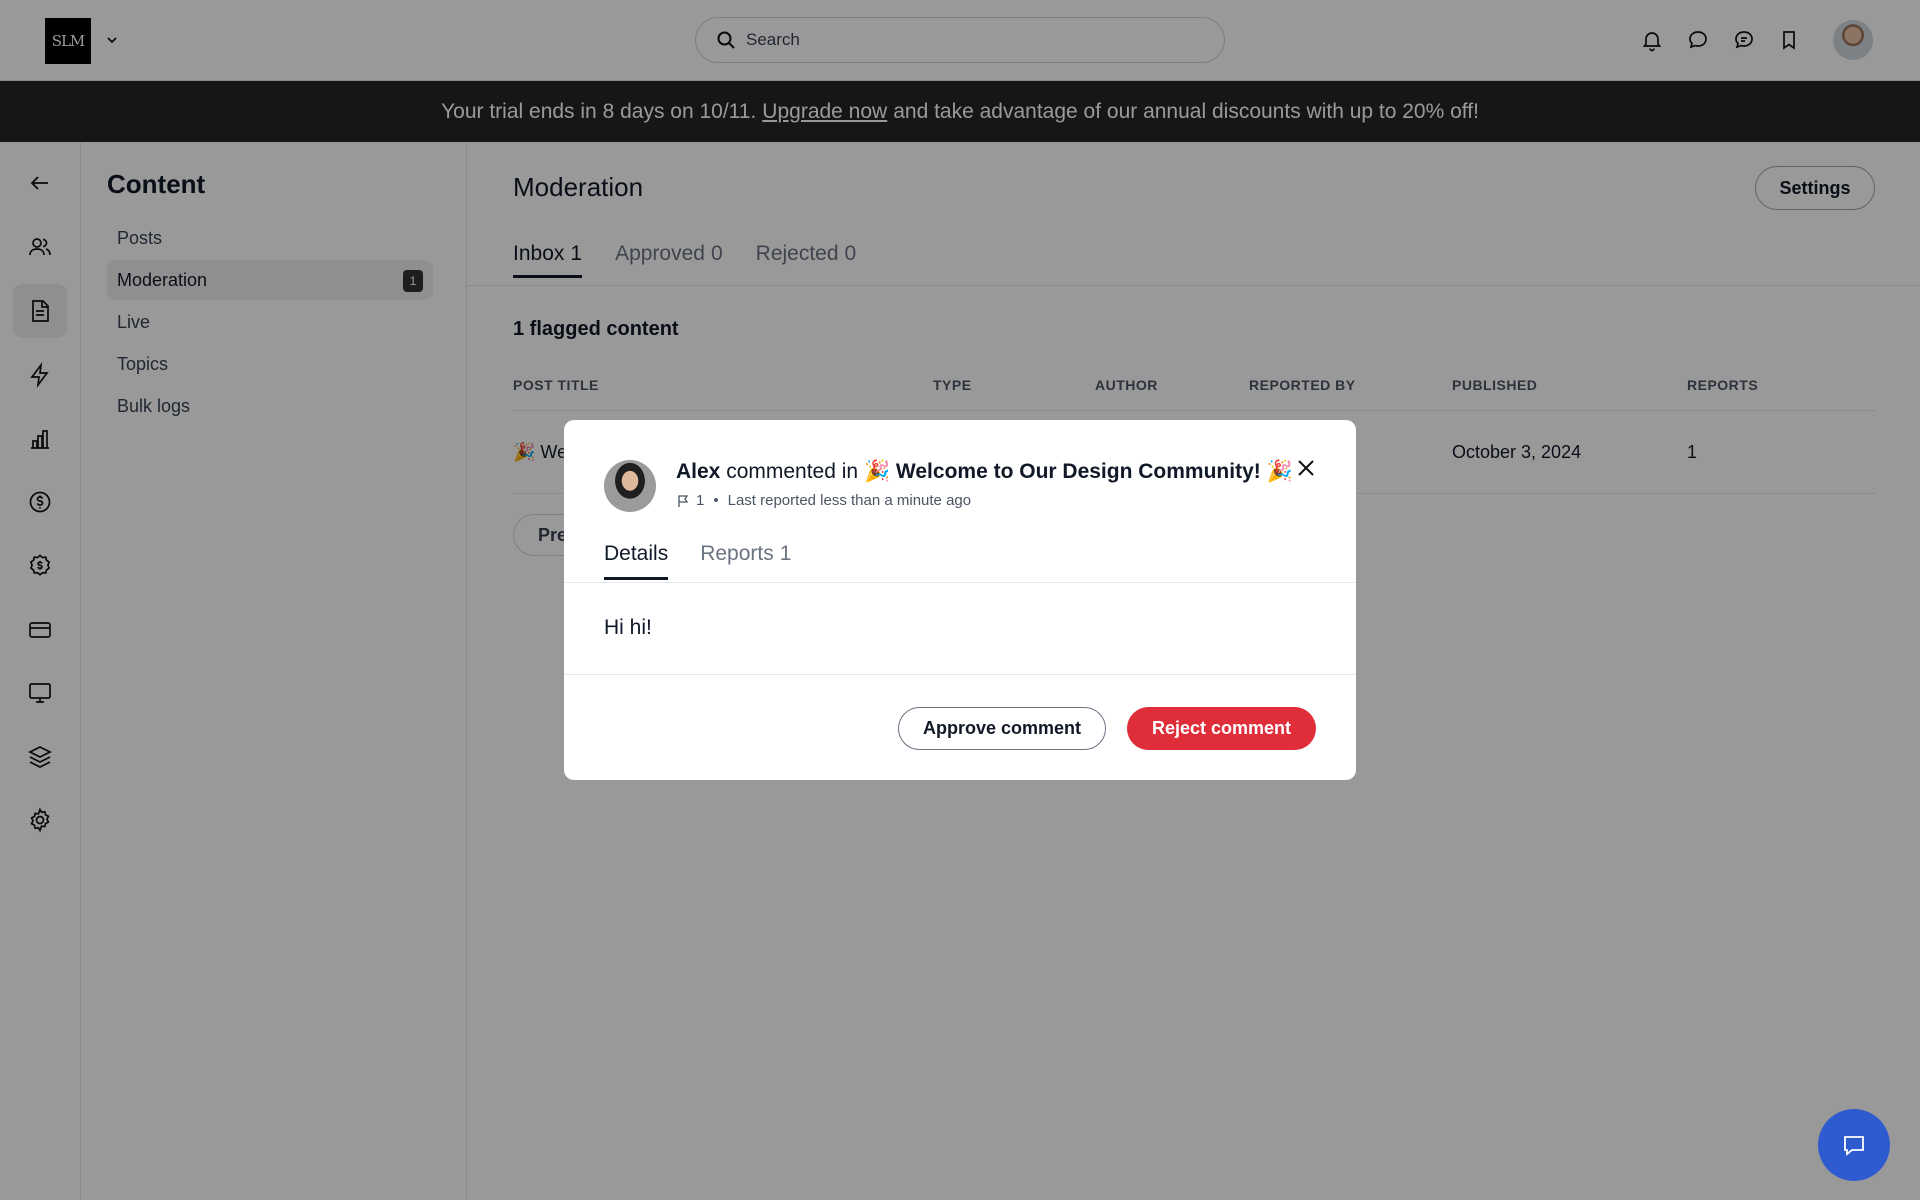 This screenshot has height=1200, width=1920. I want to click on tab-count: 1, so click(785, 553).